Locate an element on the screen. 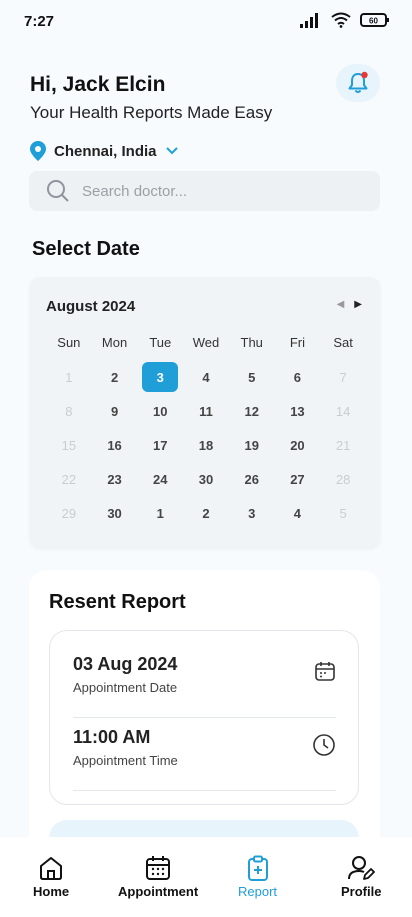 This screenshot has height=917, width=412. calendar-day: 13 is located at coordinates (298, 411).